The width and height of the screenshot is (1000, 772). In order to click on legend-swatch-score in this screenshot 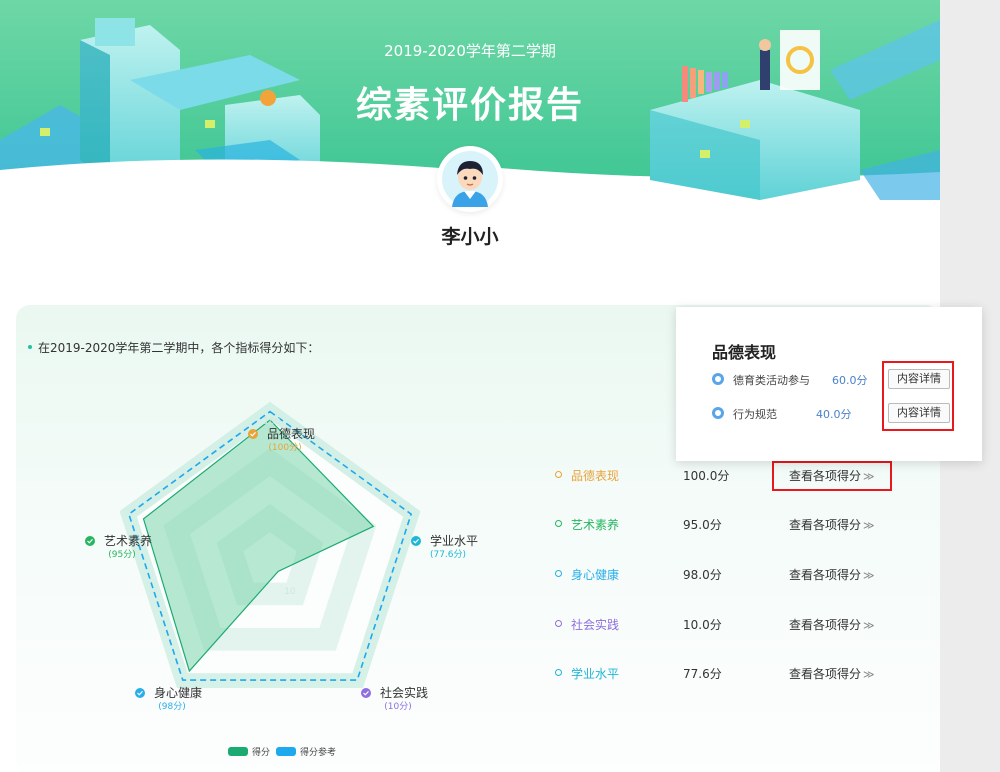, I will do `click(238, 751)`.